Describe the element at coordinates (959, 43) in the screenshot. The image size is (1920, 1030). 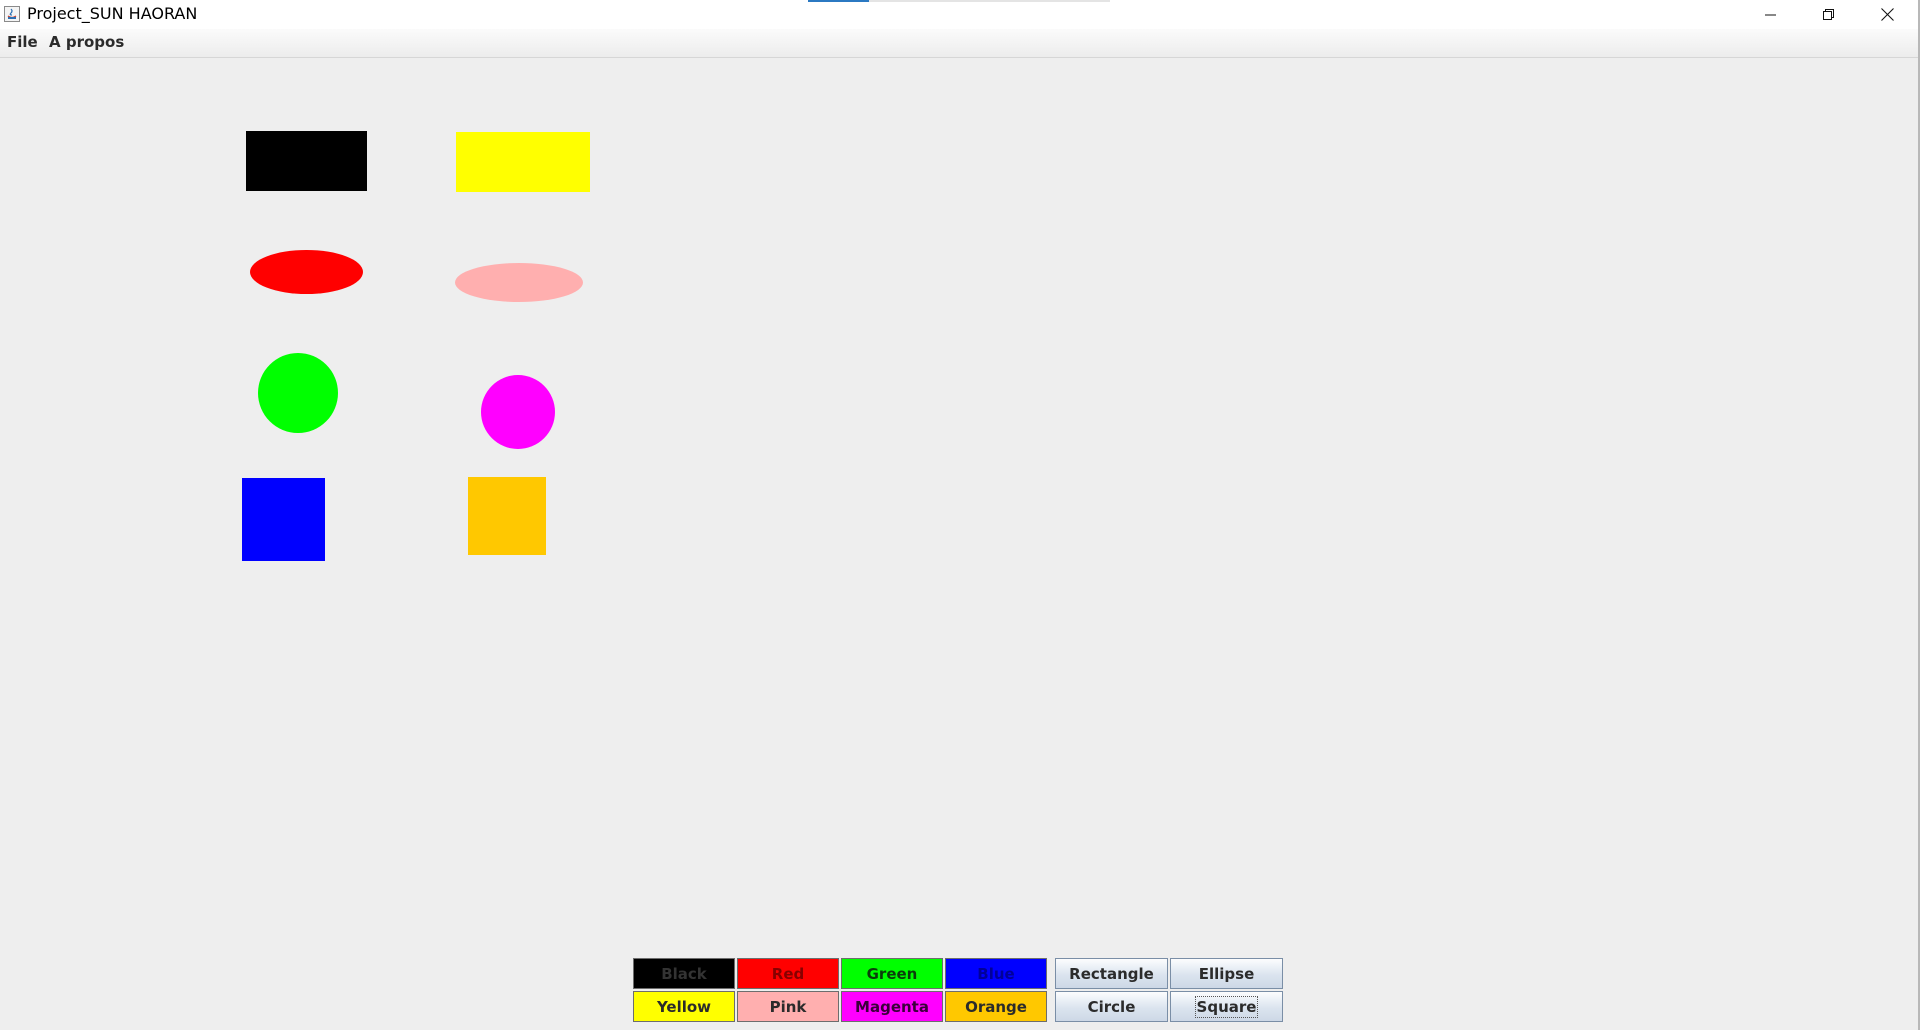
I see `menu-bar: File A propos` at that location.